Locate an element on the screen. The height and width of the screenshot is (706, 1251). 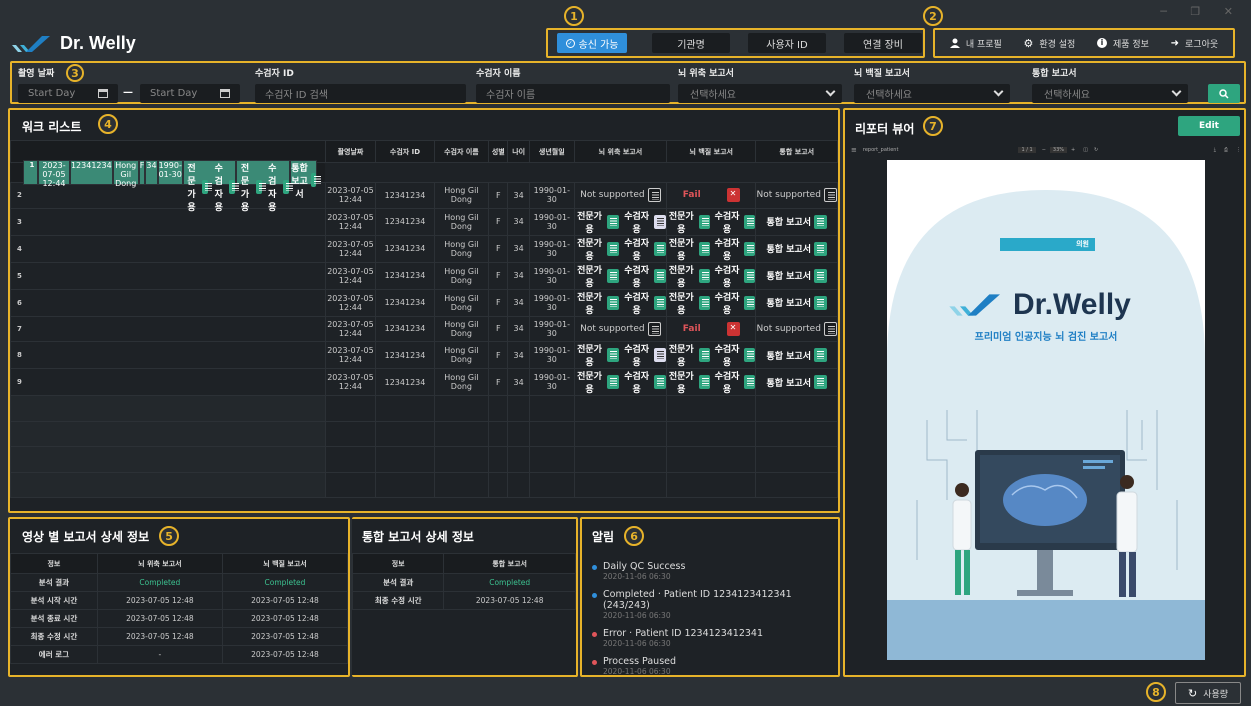
integrated-report-cell: Not supported is located at coordinates (796, 328).